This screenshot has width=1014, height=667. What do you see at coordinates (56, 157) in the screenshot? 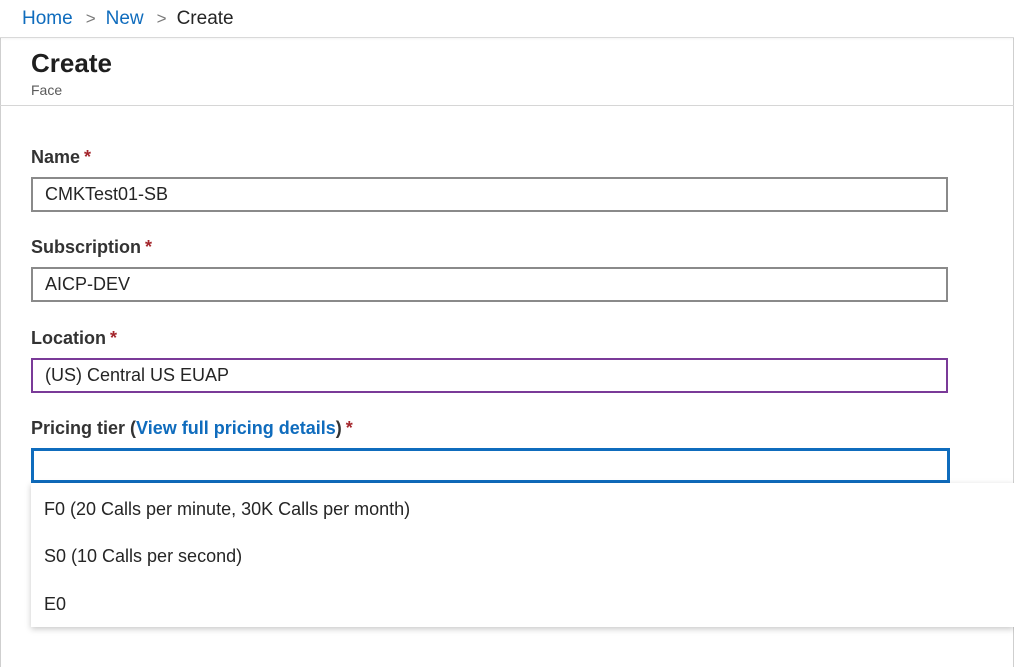
I see `name-label-text: Name` at bounding box center [56, 157].